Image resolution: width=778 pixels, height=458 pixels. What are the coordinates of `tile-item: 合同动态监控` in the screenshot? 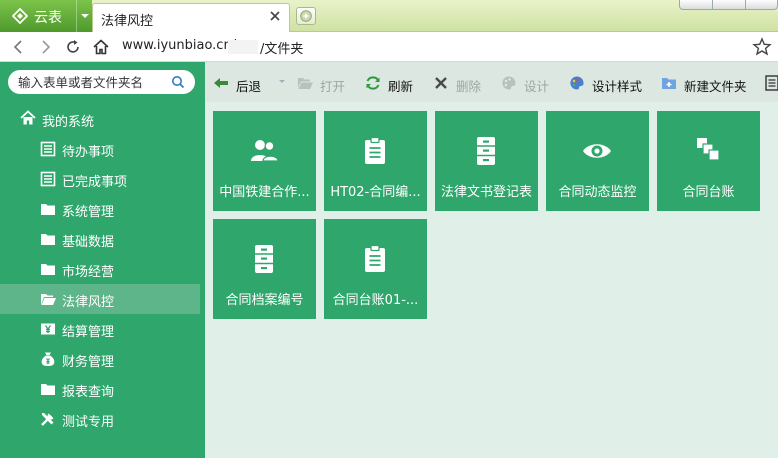 It's located at (597, 161).